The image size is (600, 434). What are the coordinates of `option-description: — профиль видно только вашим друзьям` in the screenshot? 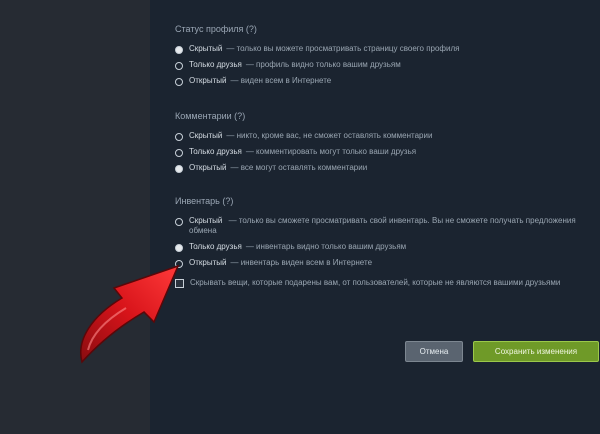 It's located at (323, 64).